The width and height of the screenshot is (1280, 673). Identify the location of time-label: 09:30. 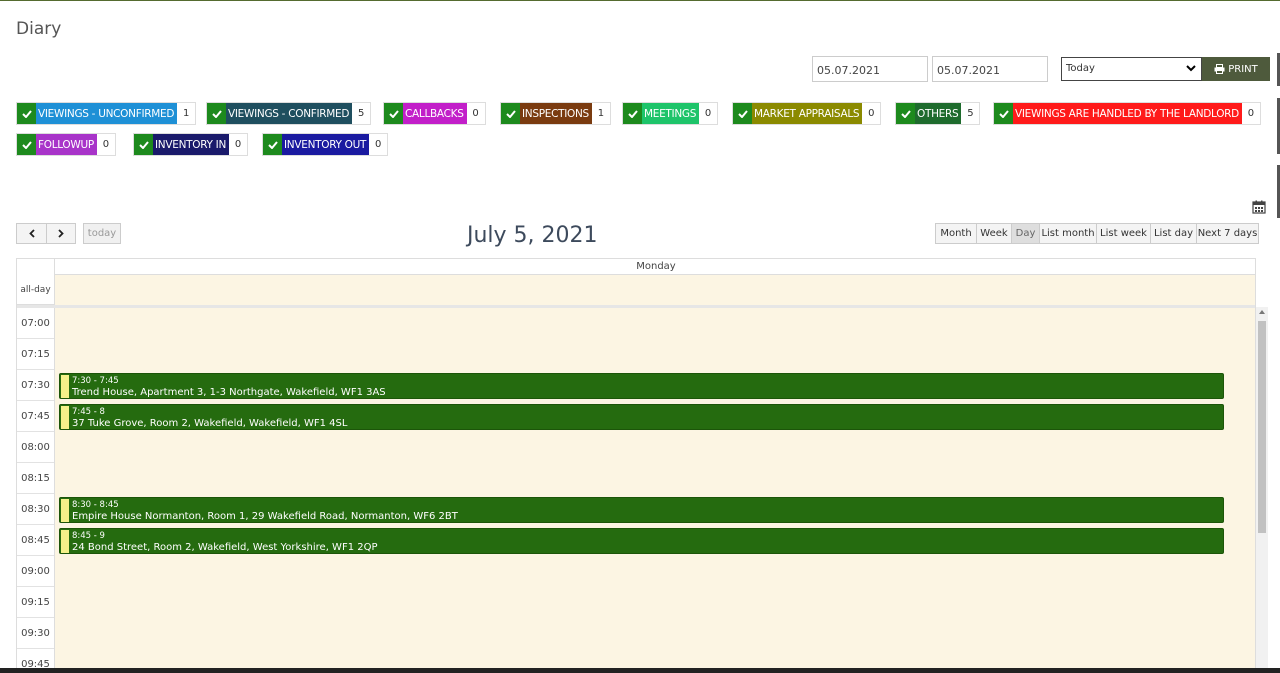
(35, 633).